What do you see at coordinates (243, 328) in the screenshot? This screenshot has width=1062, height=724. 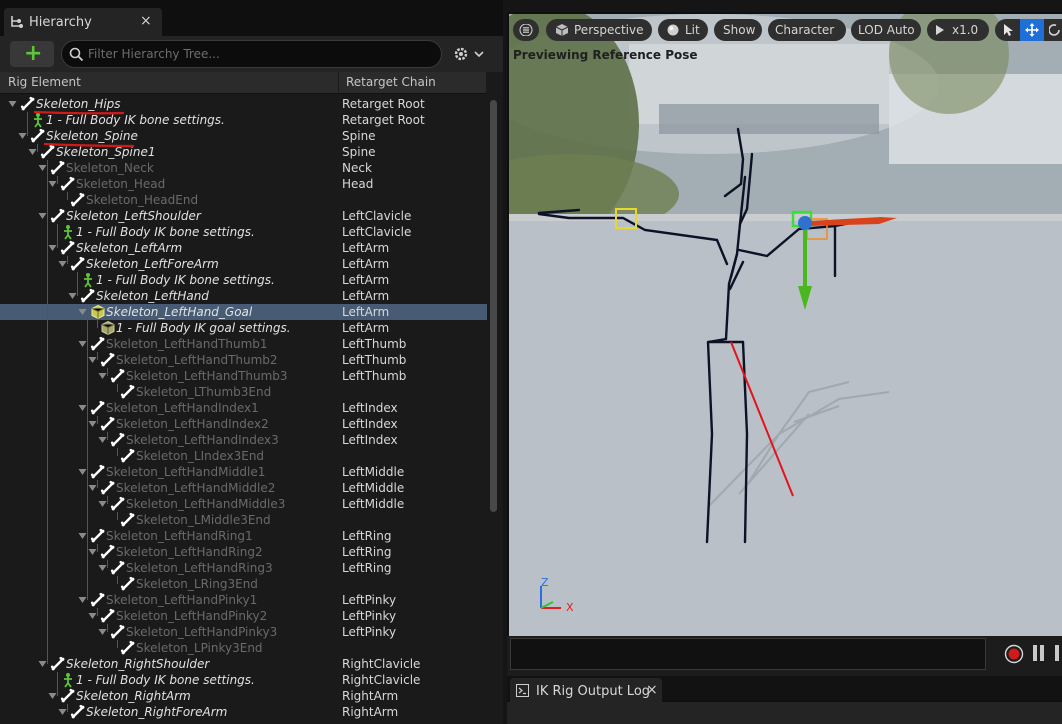 I see `tree-row: 1 - Full Body IK goal settings. LeftArm` at bounding box center [243, 328].